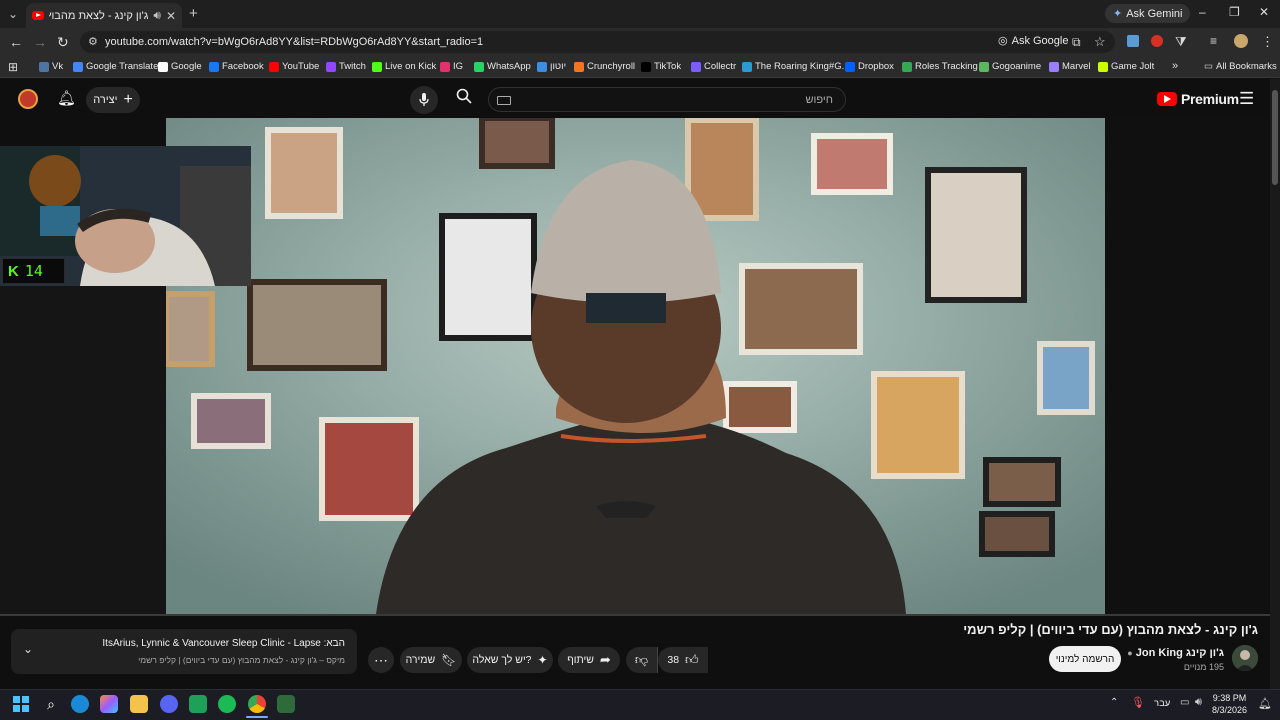 This screenshot has height=720, width=1280. Describe the element at coordinates (1085, 659) in the screenshot. I see `subscribe-button: הרשמה למינוי` at that location.